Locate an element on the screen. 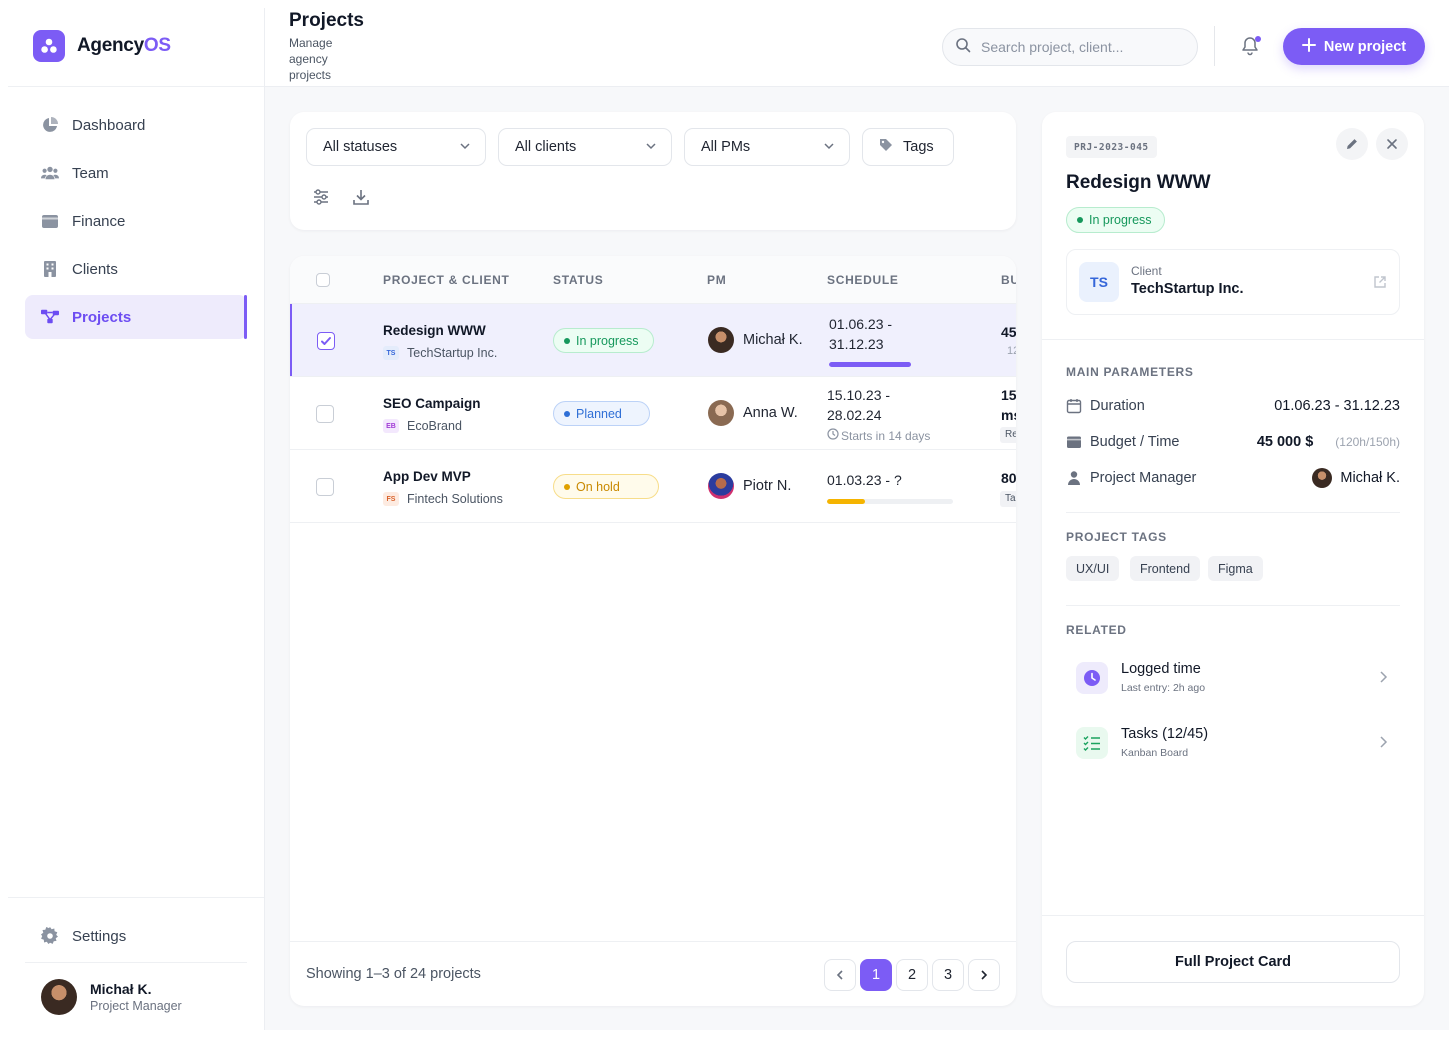 The image size is (1449, 1042). edit-button is located at coordinates (1352, 144).